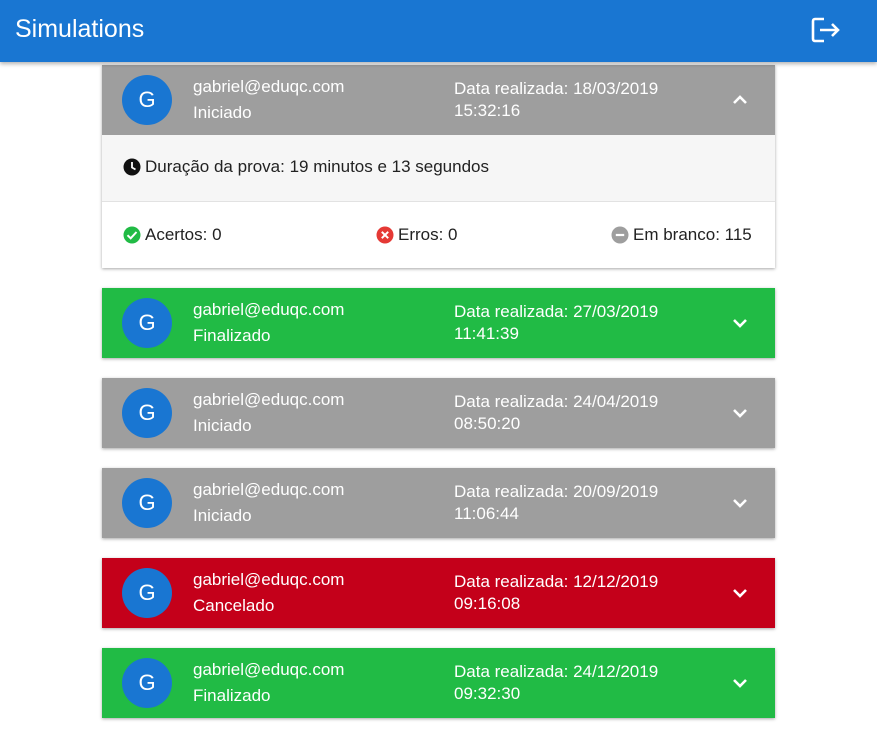 The width and height of the screenshot is (877, 738). What do you see at coordinates (692, 234) in the screenshot?
I see `em-branco-text: Em branco: 115` at bounding box center [692, 234].